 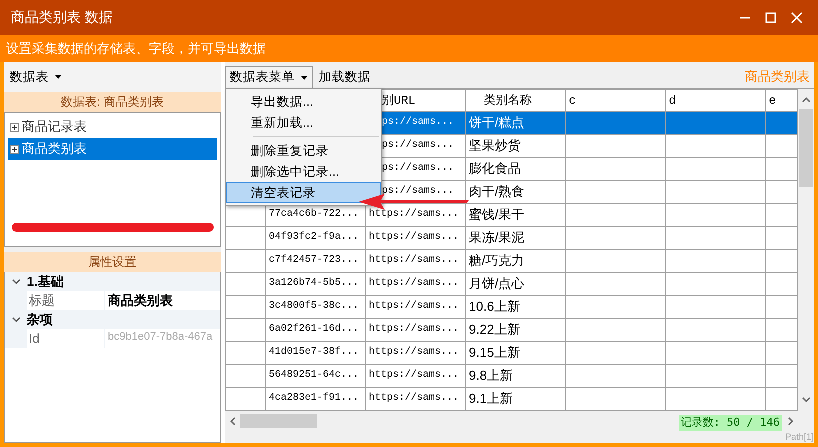 What do you see at coordinates (112, 319) in the screenshot?
I see `property-category: 杂项` at bounding box center [112, 319].